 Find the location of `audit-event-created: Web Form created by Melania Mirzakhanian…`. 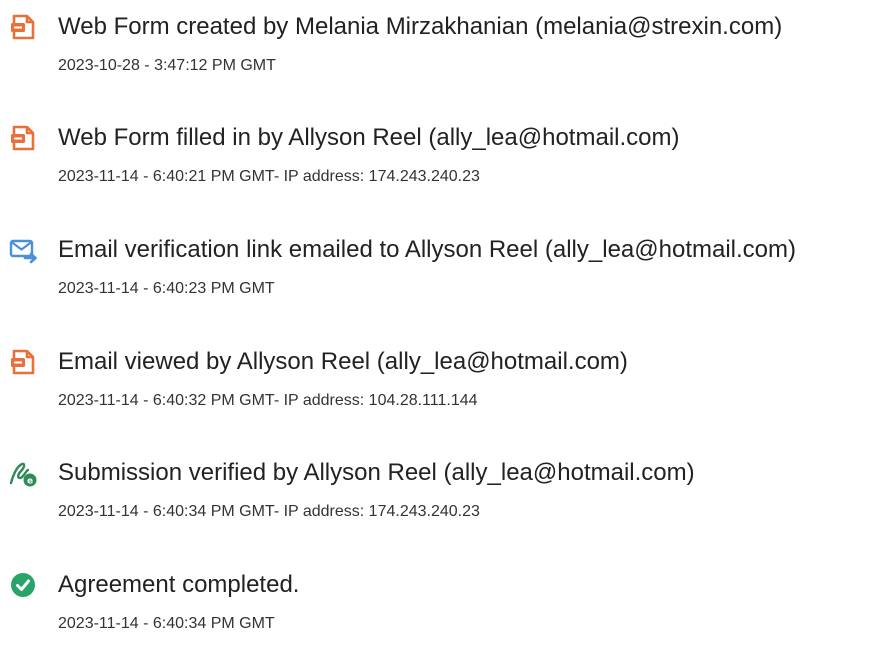

audit-event-created: Web Form created by Melania Mirzakhanian… is located at coordinates (438, 52).